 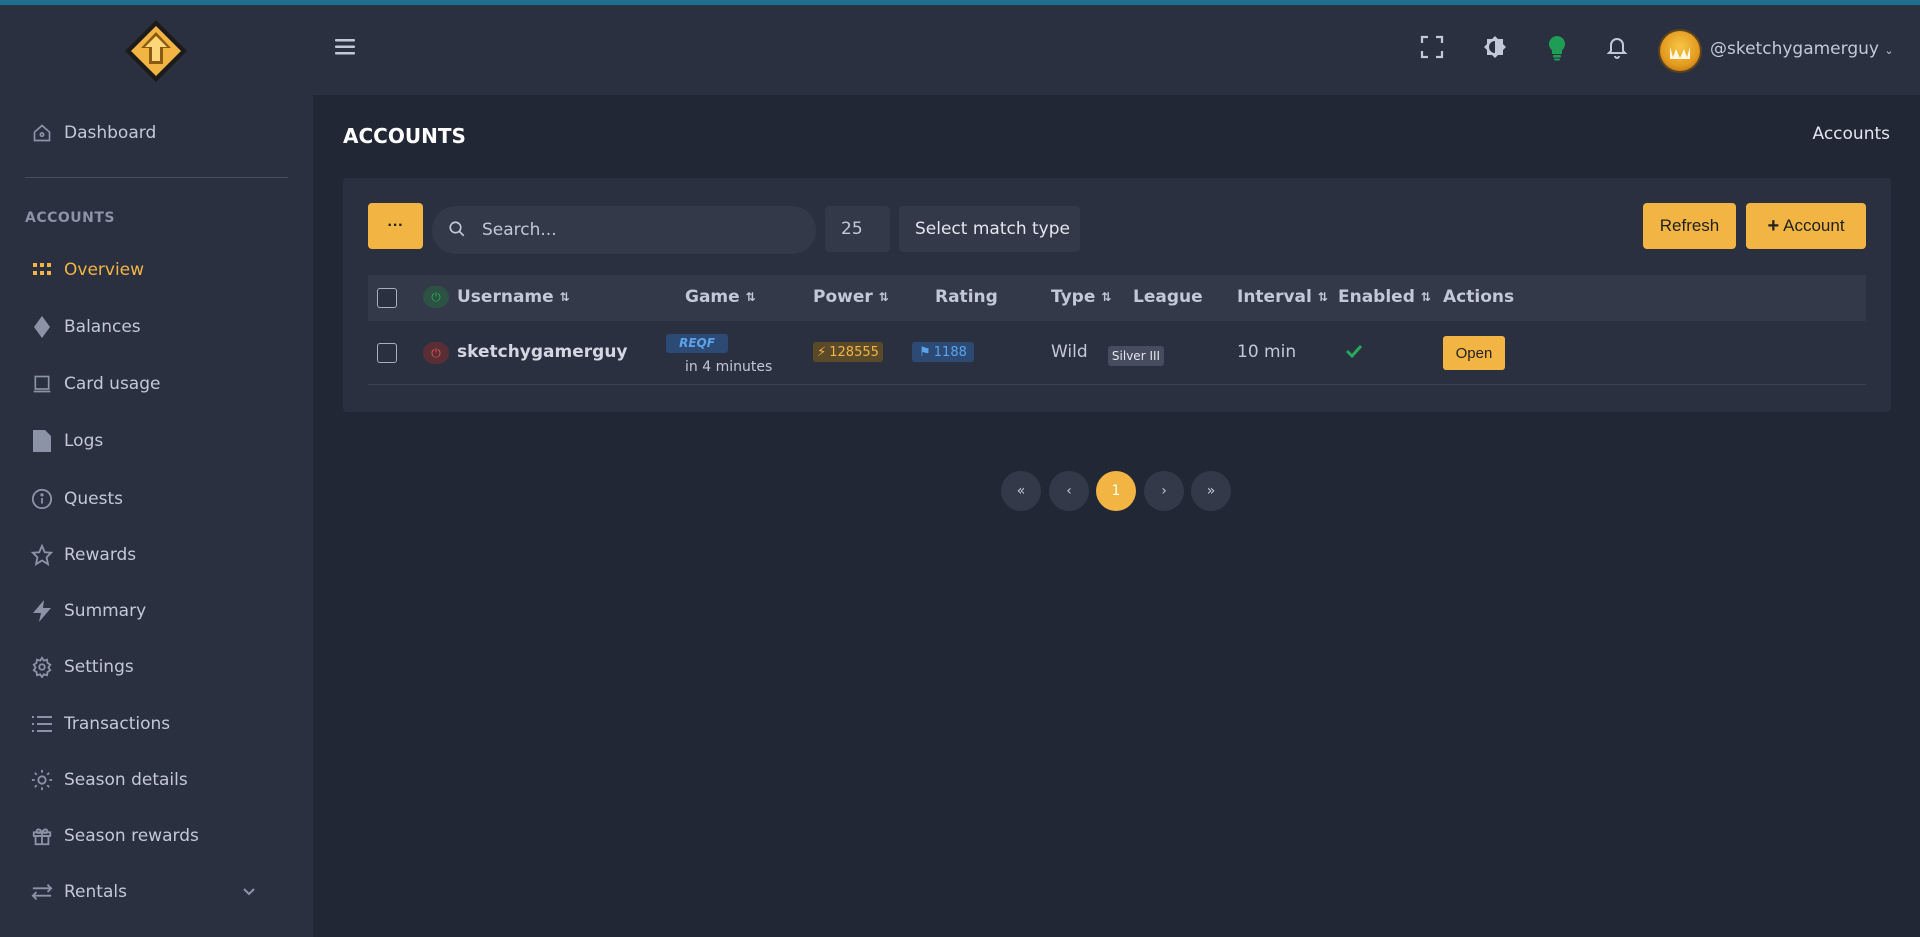 I want to click on column-username: Username ⇅, so click(x=513, y=297).